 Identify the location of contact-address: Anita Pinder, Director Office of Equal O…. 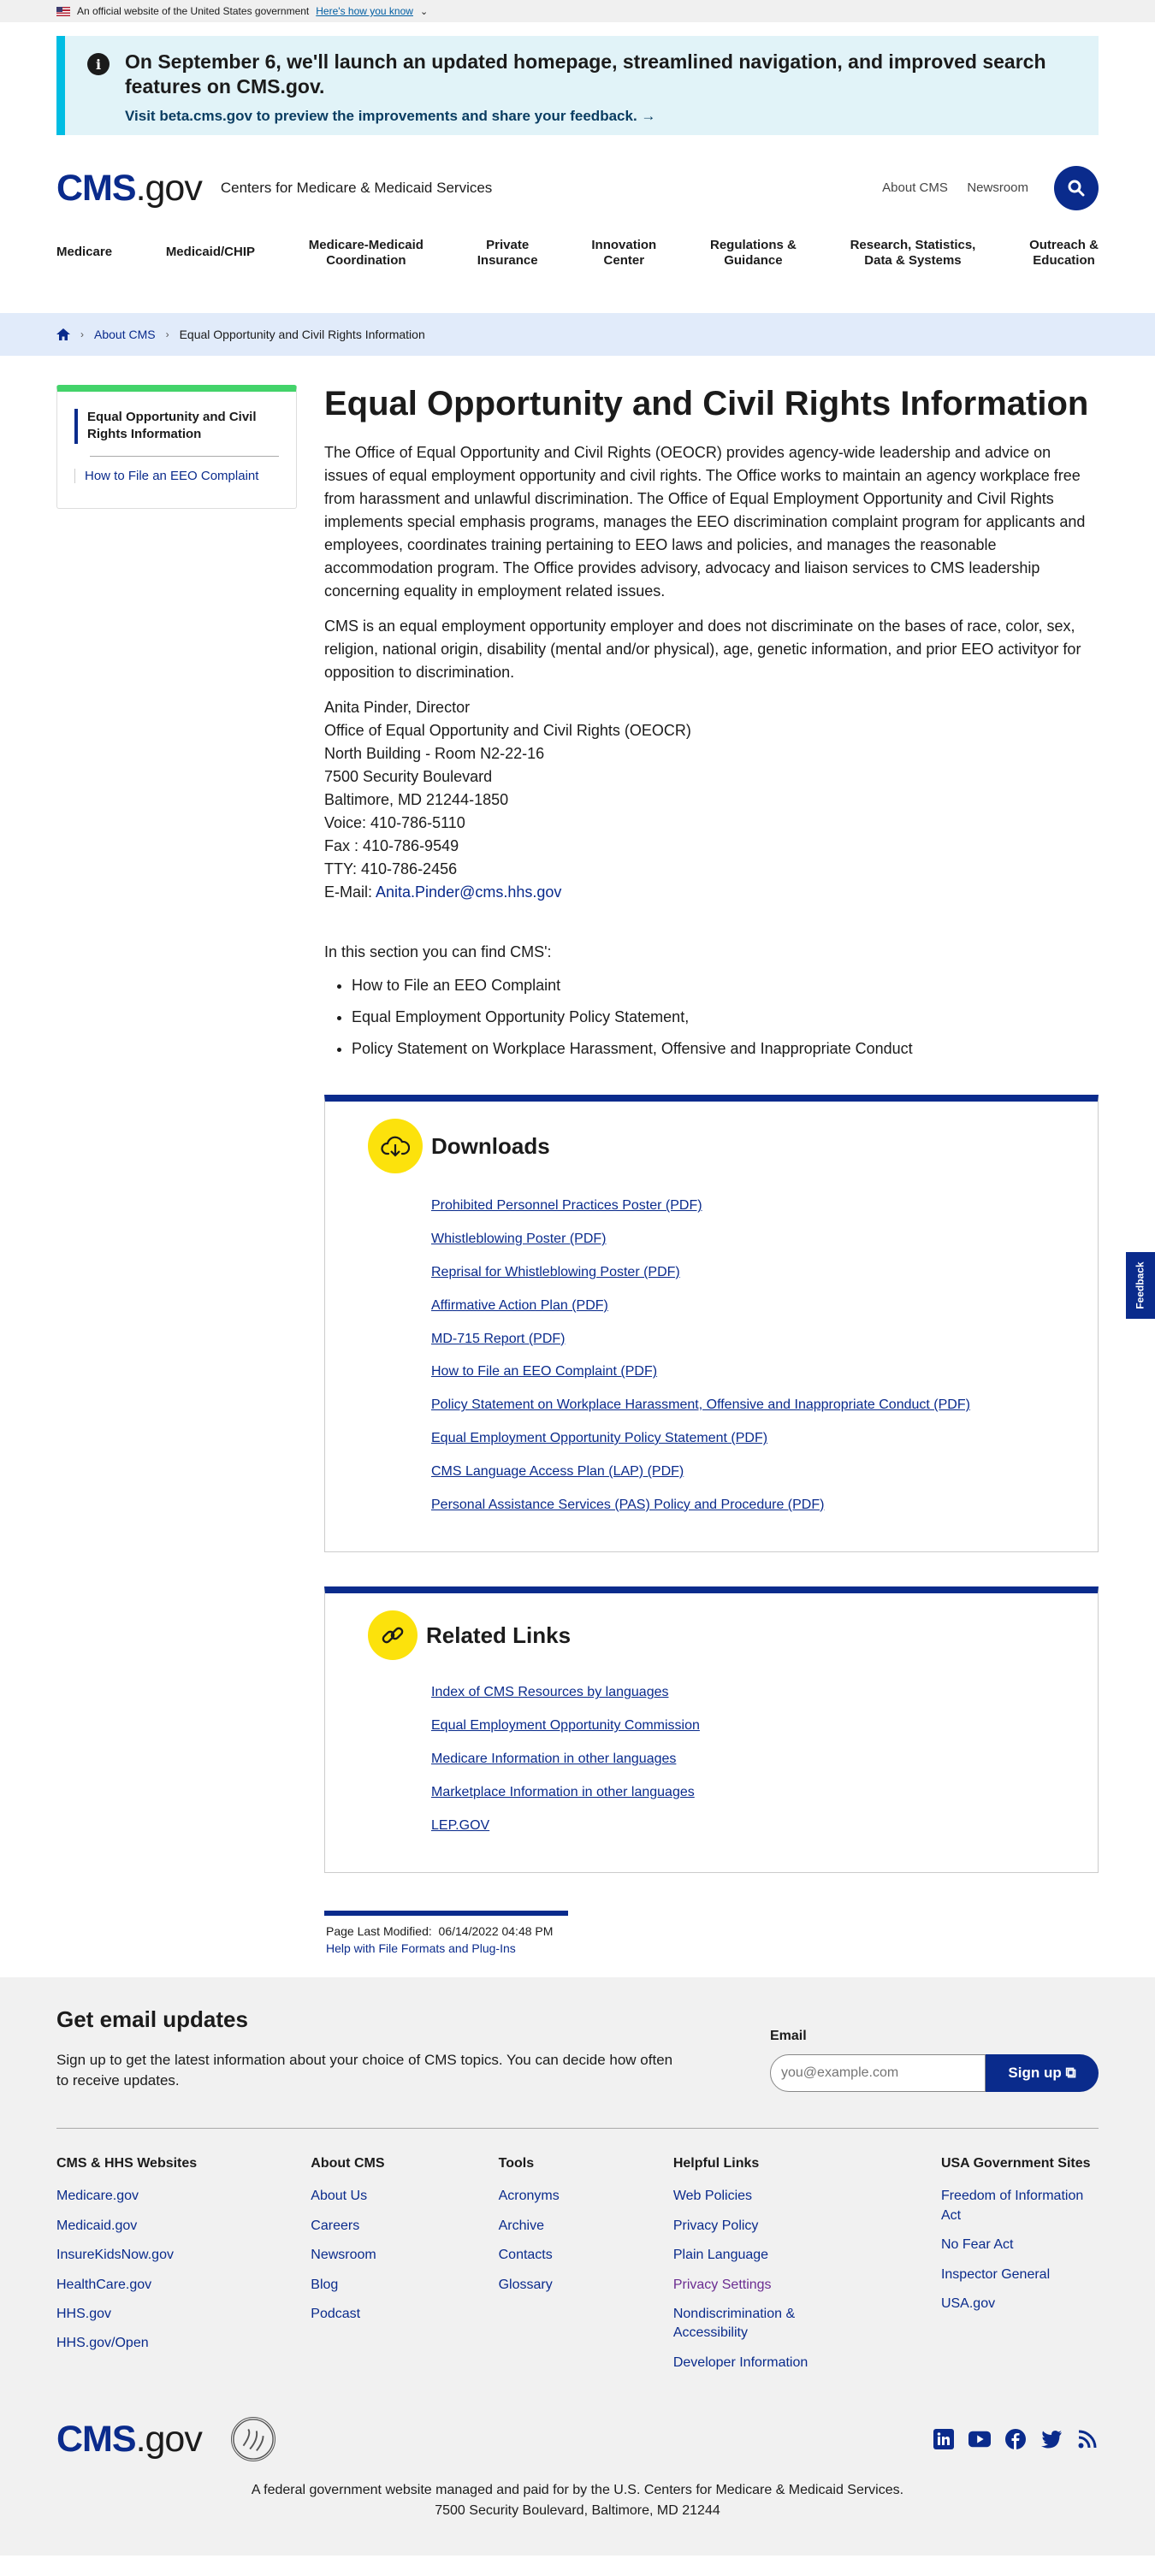
(507, 800).